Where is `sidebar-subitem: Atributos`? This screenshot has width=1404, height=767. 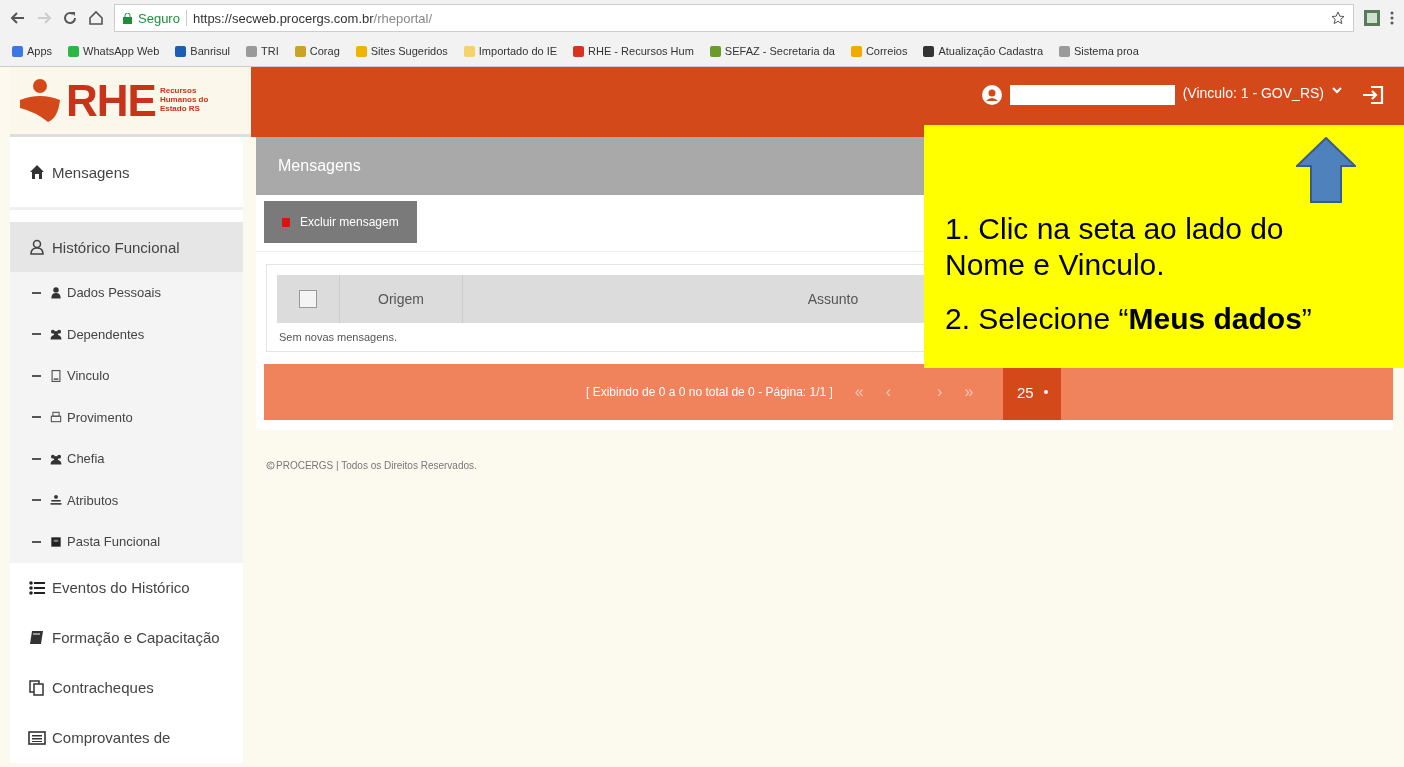 sidebar-subitem: Atributos is located at coordinates (126, 500).